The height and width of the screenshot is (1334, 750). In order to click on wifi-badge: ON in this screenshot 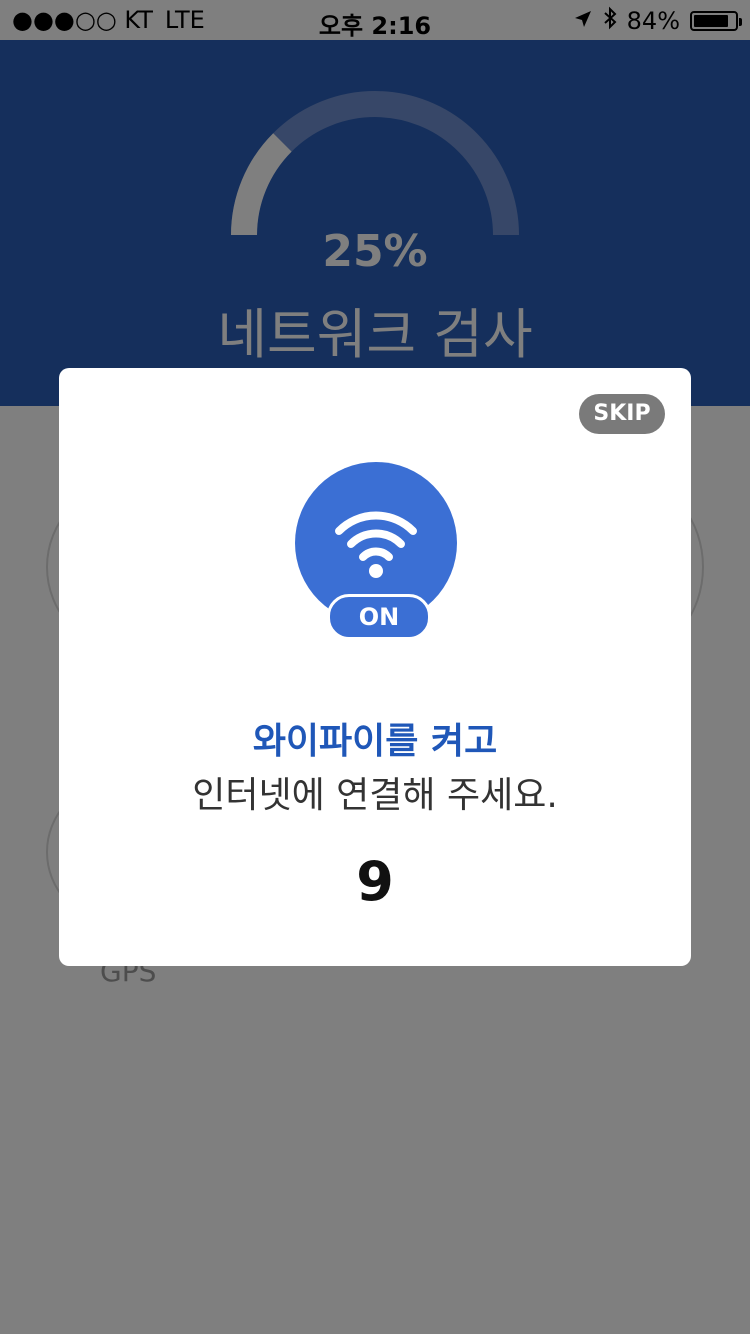, I will do `click(376, 551)`.